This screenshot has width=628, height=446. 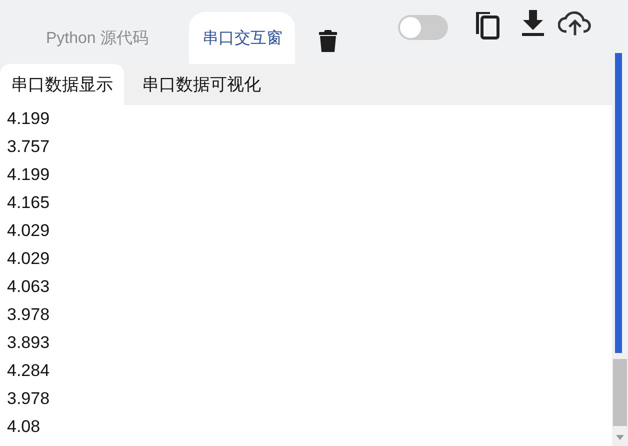 I want to click on toggle-switch, so click(x=423, y=27).